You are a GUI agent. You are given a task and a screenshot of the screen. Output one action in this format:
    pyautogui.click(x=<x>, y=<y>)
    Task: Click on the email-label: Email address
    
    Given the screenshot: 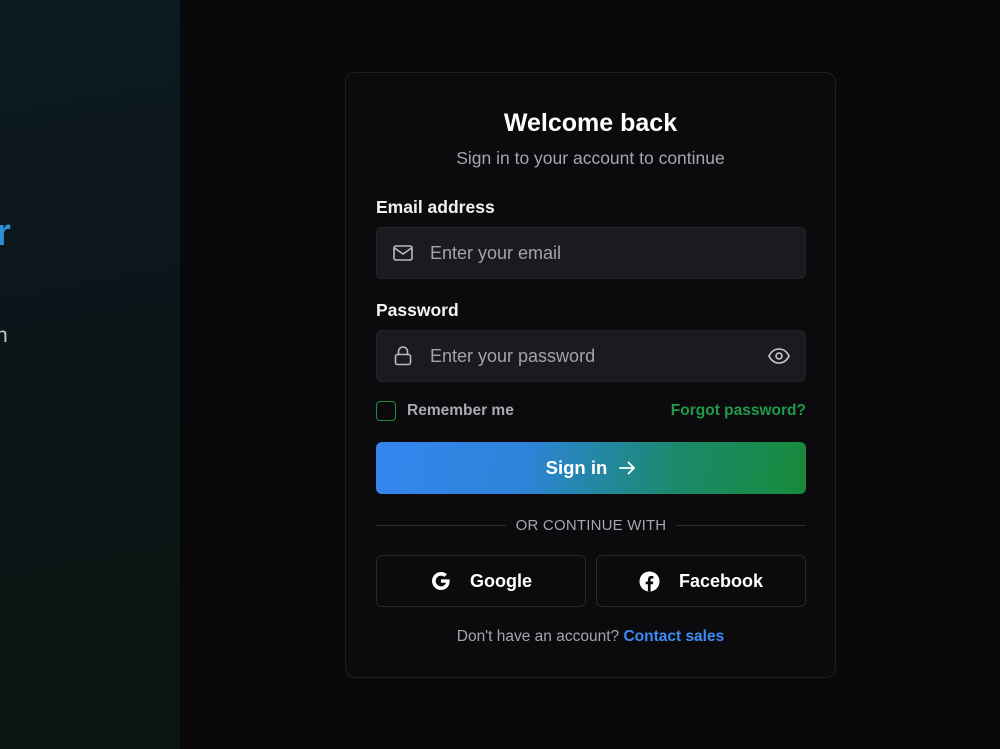 What is the action you would take?
    pyautogui.click(x=435, y=207)
    